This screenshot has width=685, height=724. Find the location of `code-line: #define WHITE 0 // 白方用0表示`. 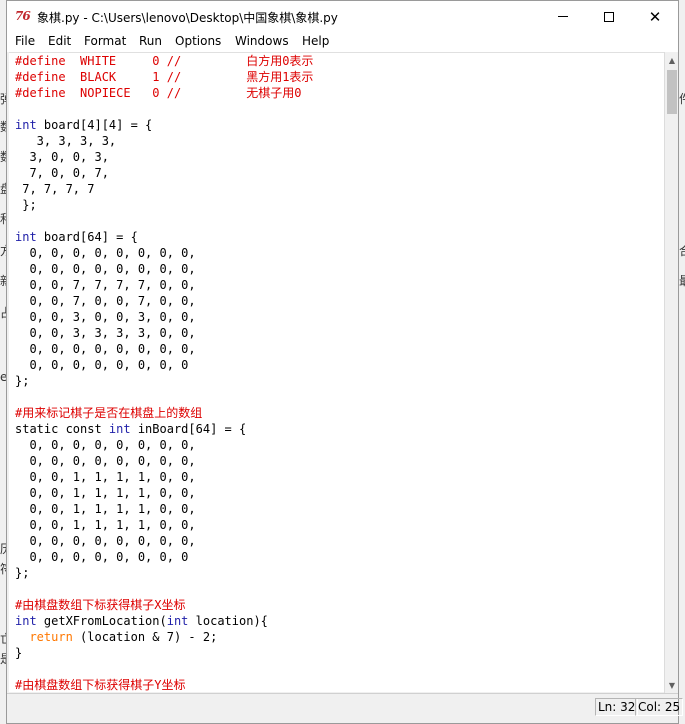

code-line: #define WHITE 0 // 白方用0表示 is located at coordinates (164, 61).